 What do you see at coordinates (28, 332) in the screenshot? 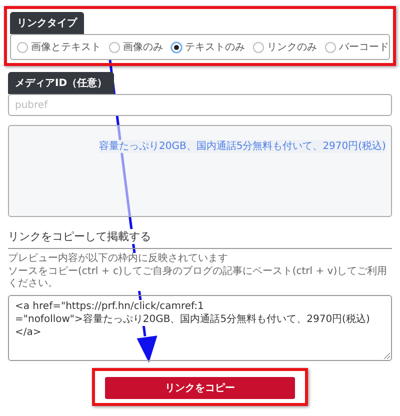
I see `code-text: </a>` at bounding box center [28, 332].